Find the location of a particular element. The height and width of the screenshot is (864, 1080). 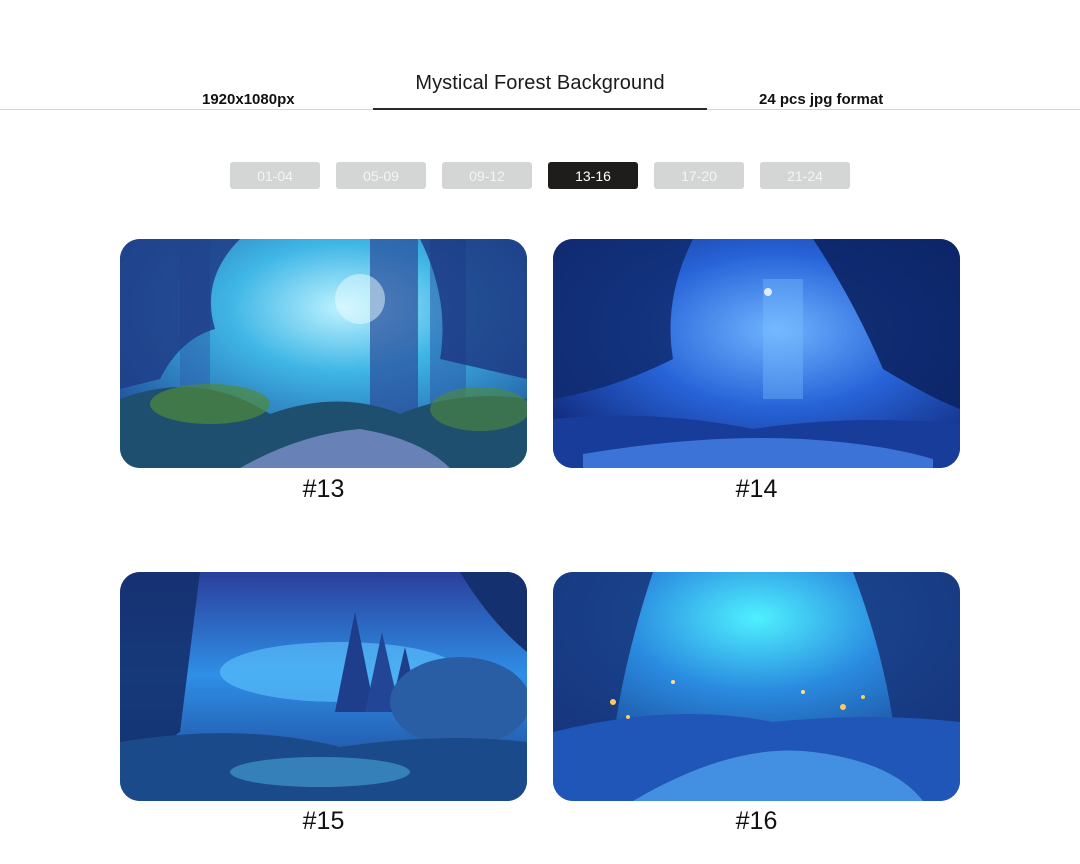

tab-21-24: 21-24 is located at coordinates (805, 175).